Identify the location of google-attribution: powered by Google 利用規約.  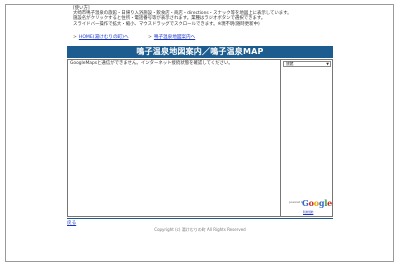
(309, 207).